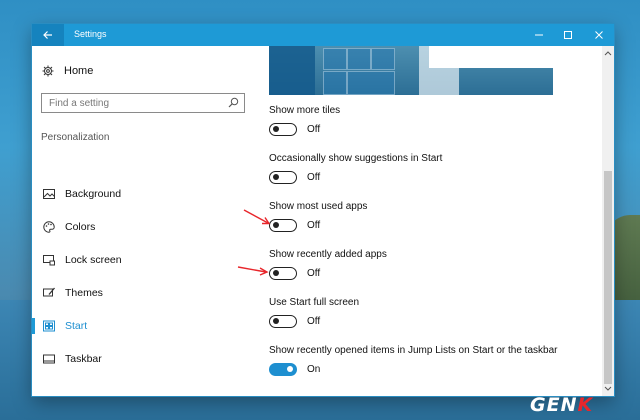 This screenshot has width=640, height=420. What do you see at coordinates (328, 264) in the screenshot?
I see `setting-recently-added-apps: Show recently added apps Off` at bounding box center [328, 264].